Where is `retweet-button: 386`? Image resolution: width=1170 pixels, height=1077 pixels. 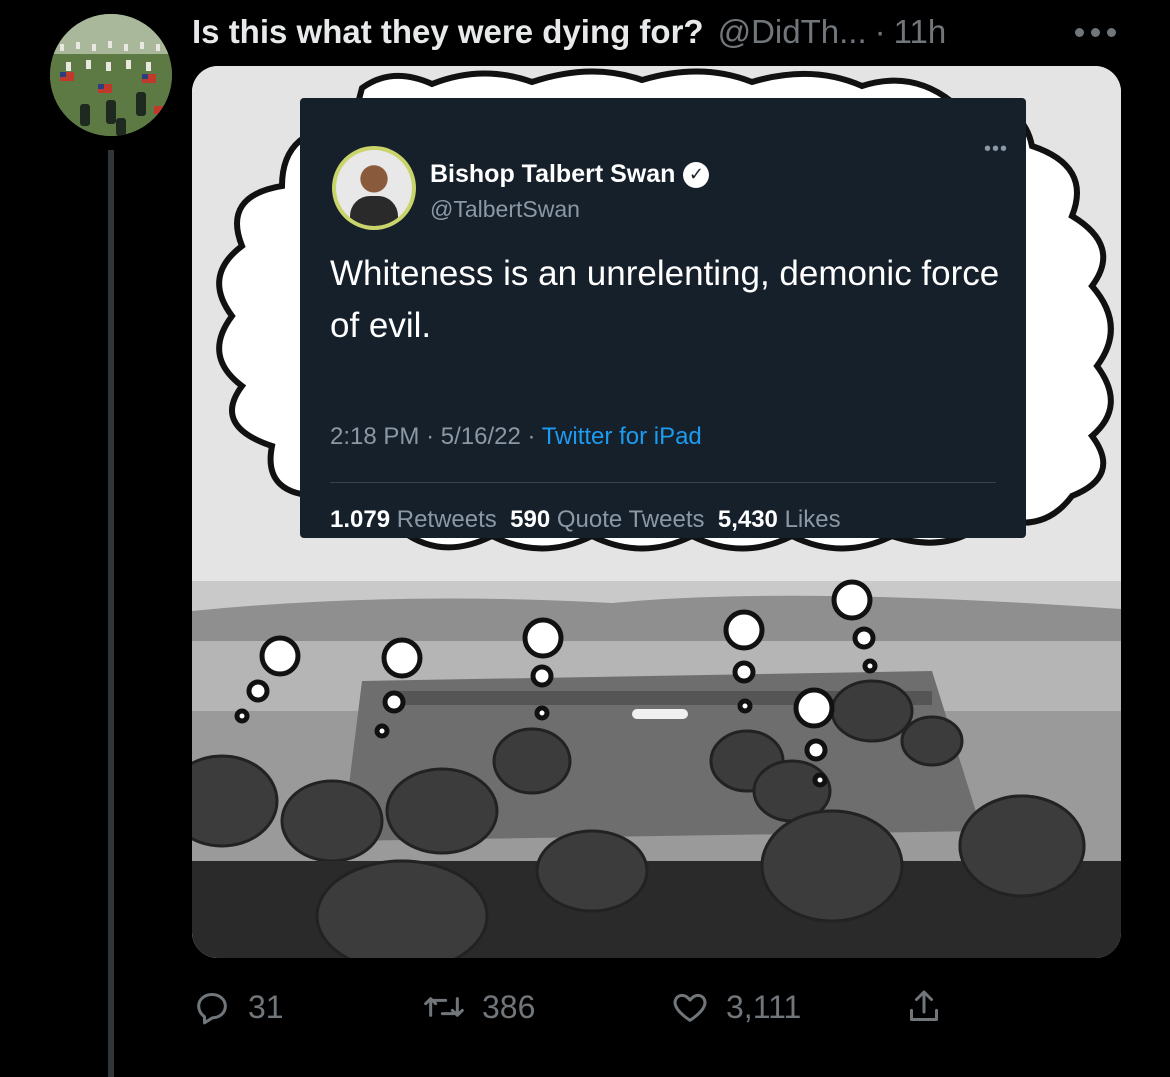 retweet-button: 386 is located at coordinates (478, 1007).